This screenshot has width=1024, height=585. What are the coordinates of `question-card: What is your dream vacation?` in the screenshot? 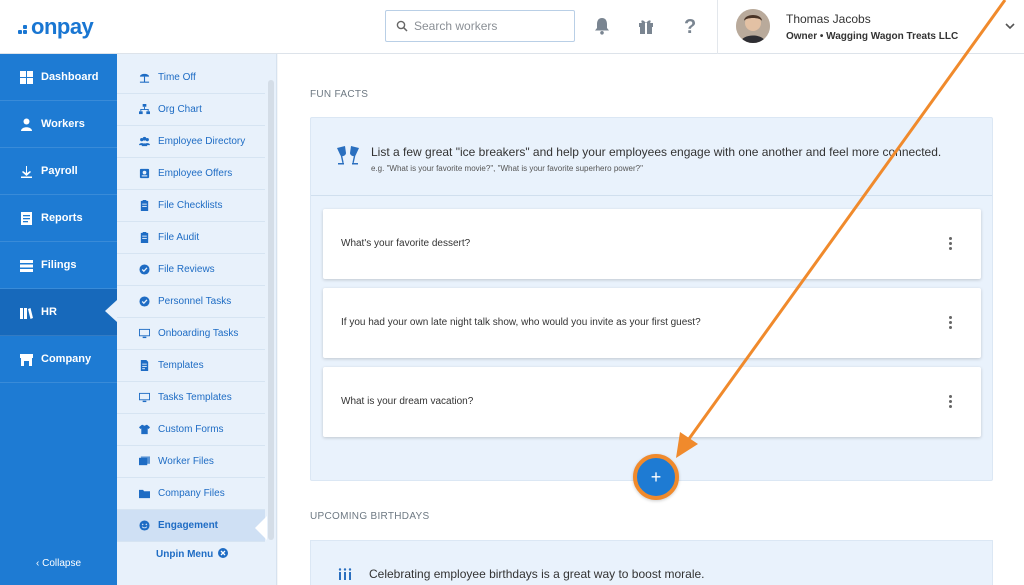 It's located at (652, 402).